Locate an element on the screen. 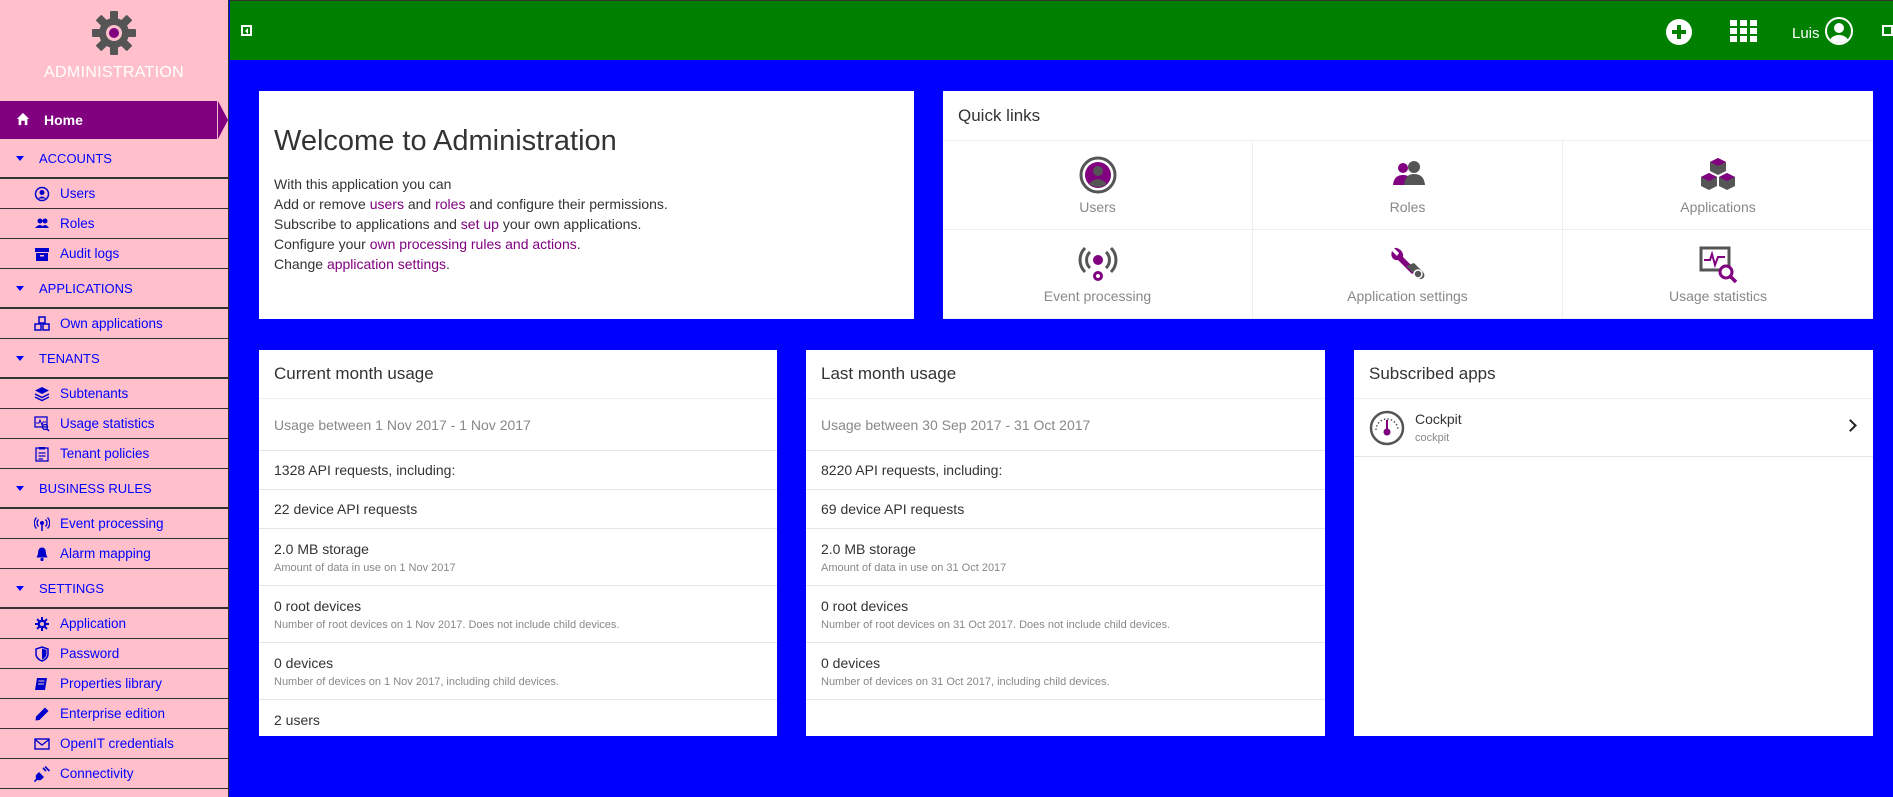 The image size is (1893, 797). sidebar-section-applications: APPLICATIONS is located at coordinates (114, 289).